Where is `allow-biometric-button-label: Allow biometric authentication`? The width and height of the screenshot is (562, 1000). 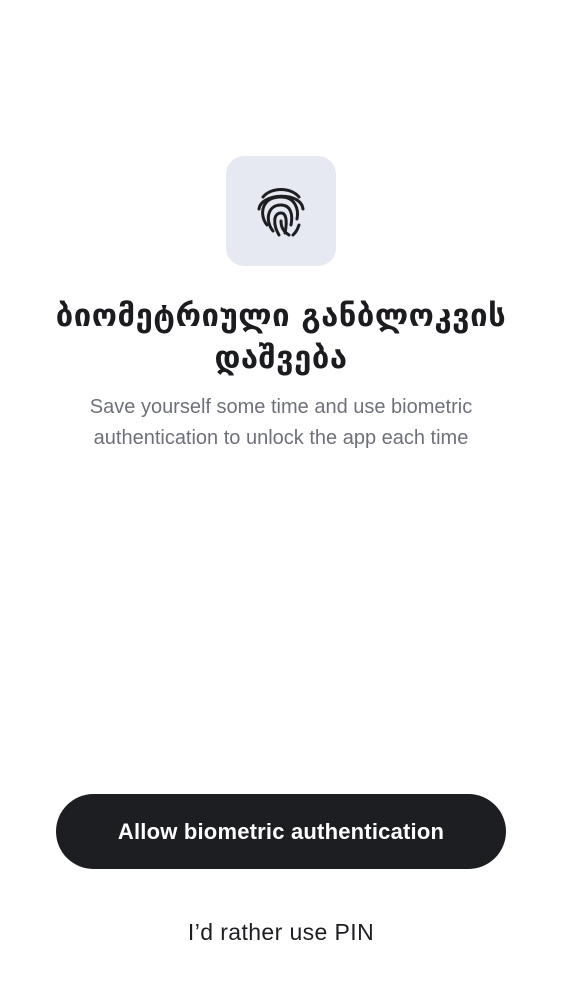 allow-biometric-button-label: Allow biometric authentication is located at coordinates (281, 831).